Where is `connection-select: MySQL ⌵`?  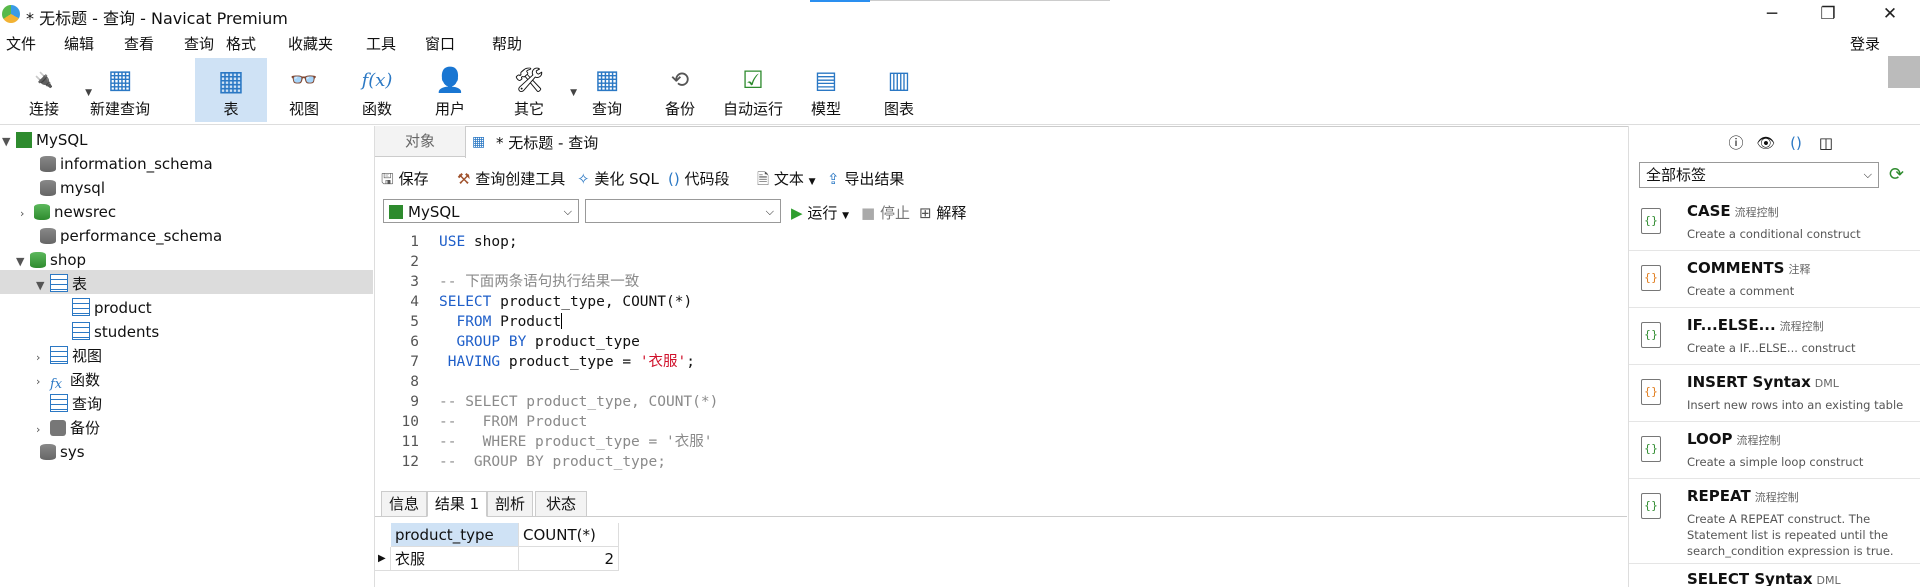 connection-select: MySQL ⌵ is located at coordinates (481, 211).